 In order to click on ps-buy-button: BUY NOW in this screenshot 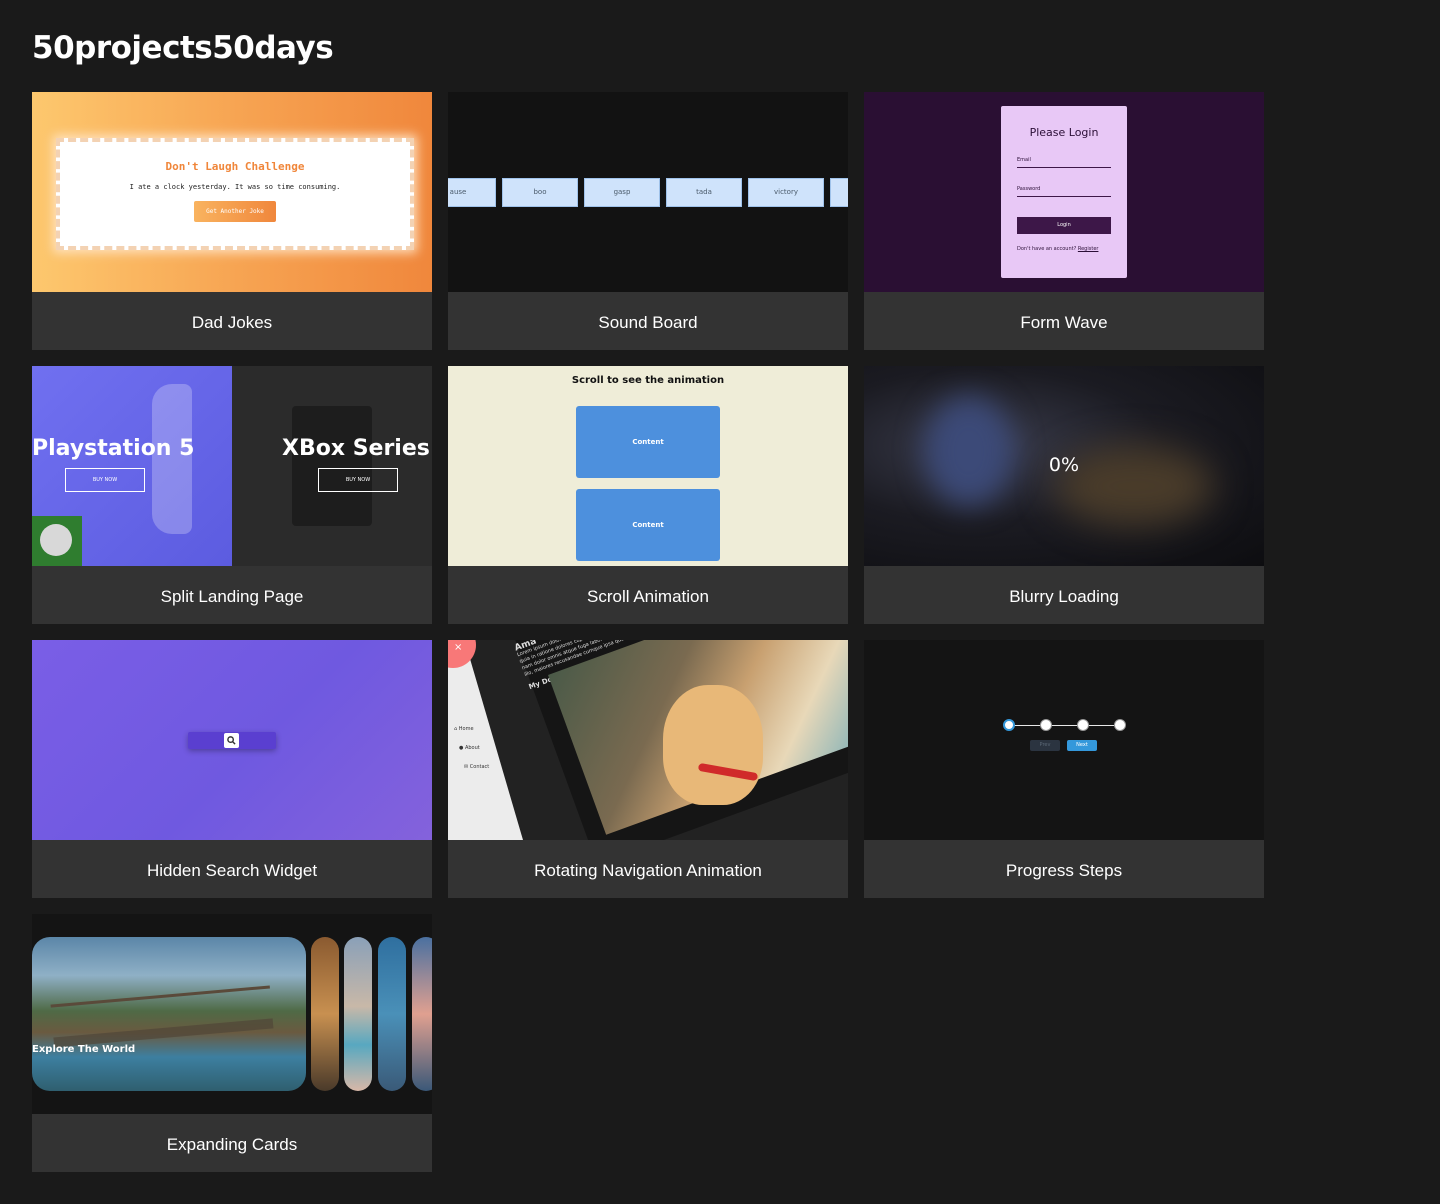, I will do `click(105, 480)`.